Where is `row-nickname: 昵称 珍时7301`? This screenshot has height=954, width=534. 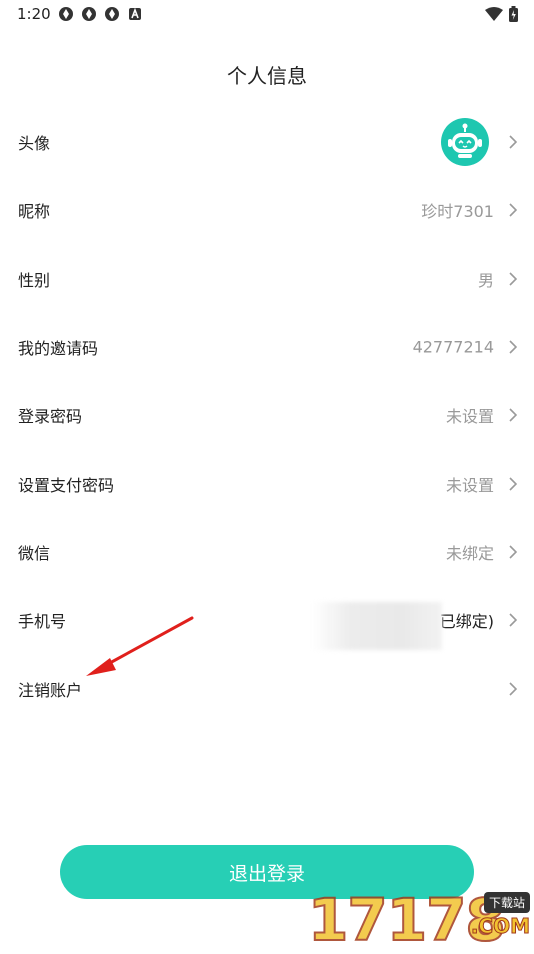 row-nickname: 昵称 珍时7301 is located at coordinates (267, 210).